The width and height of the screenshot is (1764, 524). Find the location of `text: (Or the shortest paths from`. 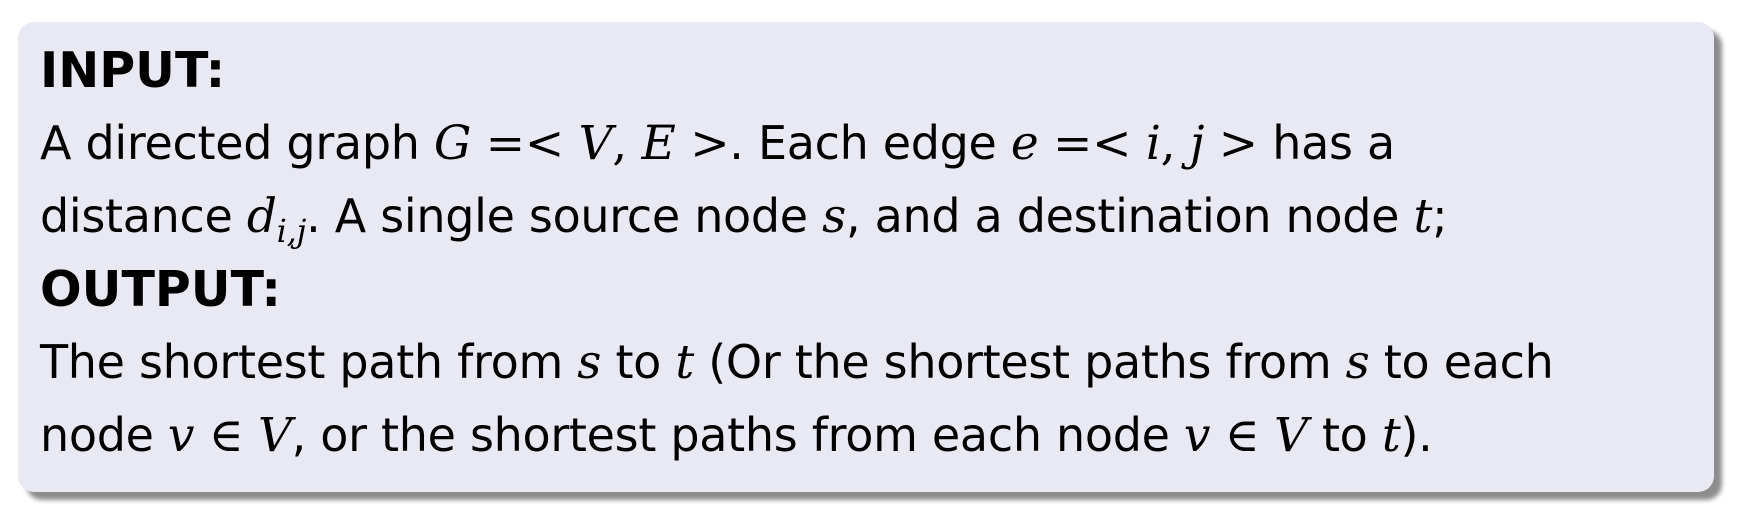

text: (Or the shortest paths from is located at coordinates (1019, 362).